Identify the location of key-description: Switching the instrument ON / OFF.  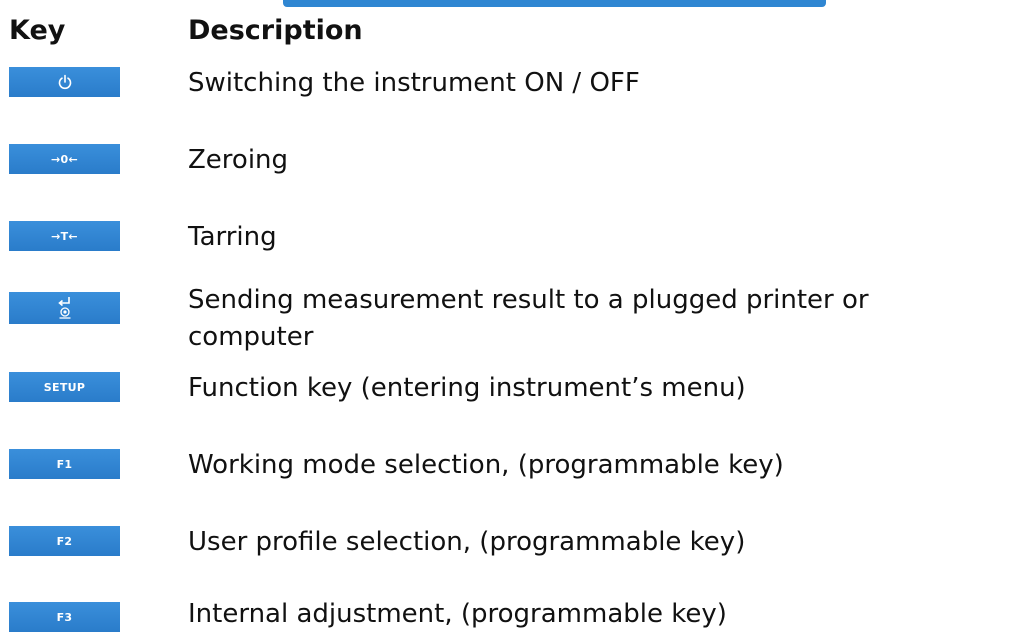
(414, 83).